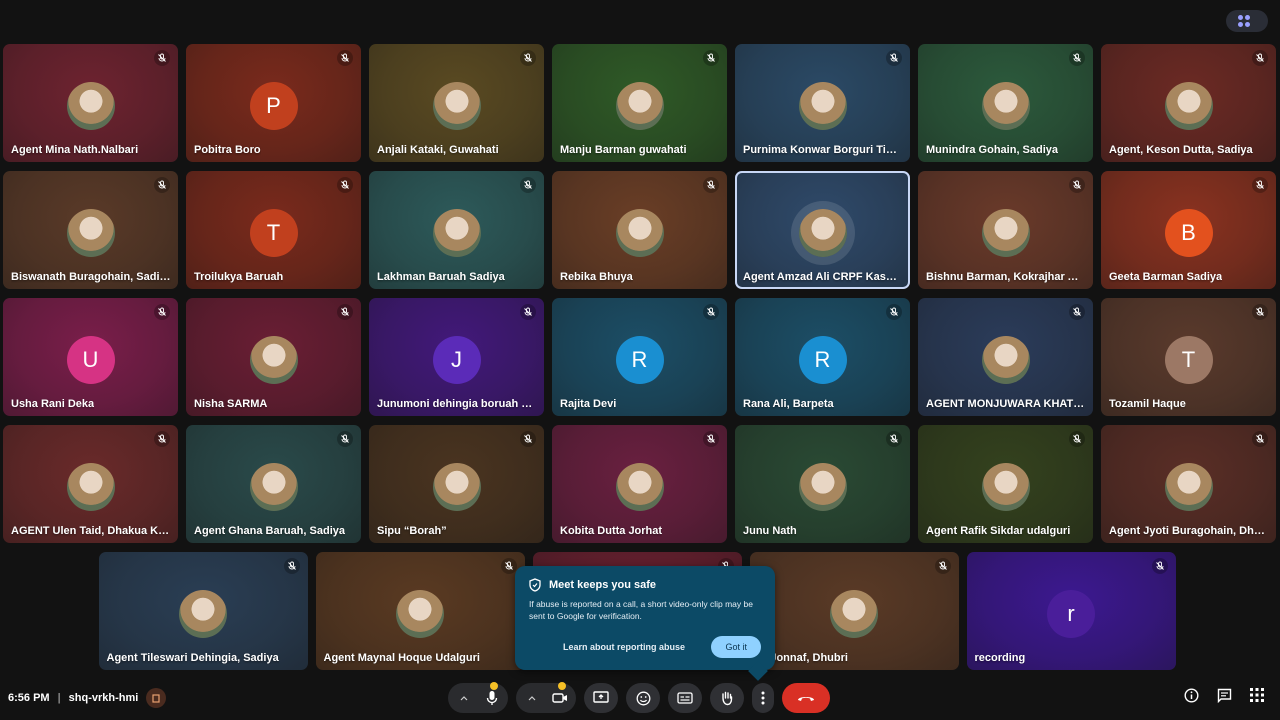  Describe the element at coordinates (602, 585) in the screenshot. I see `popup-title-text: Meet keeps you safe` at that location.